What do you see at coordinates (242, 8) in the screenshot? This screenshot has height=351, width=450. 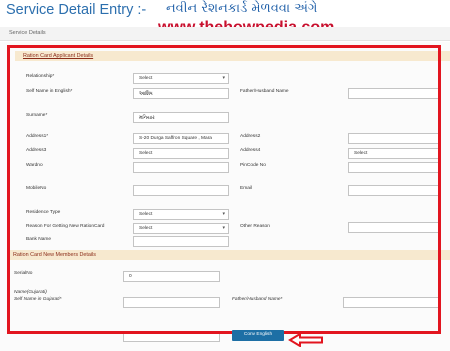 I see `gujarati-title: નવીન રેશનકાર્ડ મેળવવા અંગે` at bounding box center [242, 8].